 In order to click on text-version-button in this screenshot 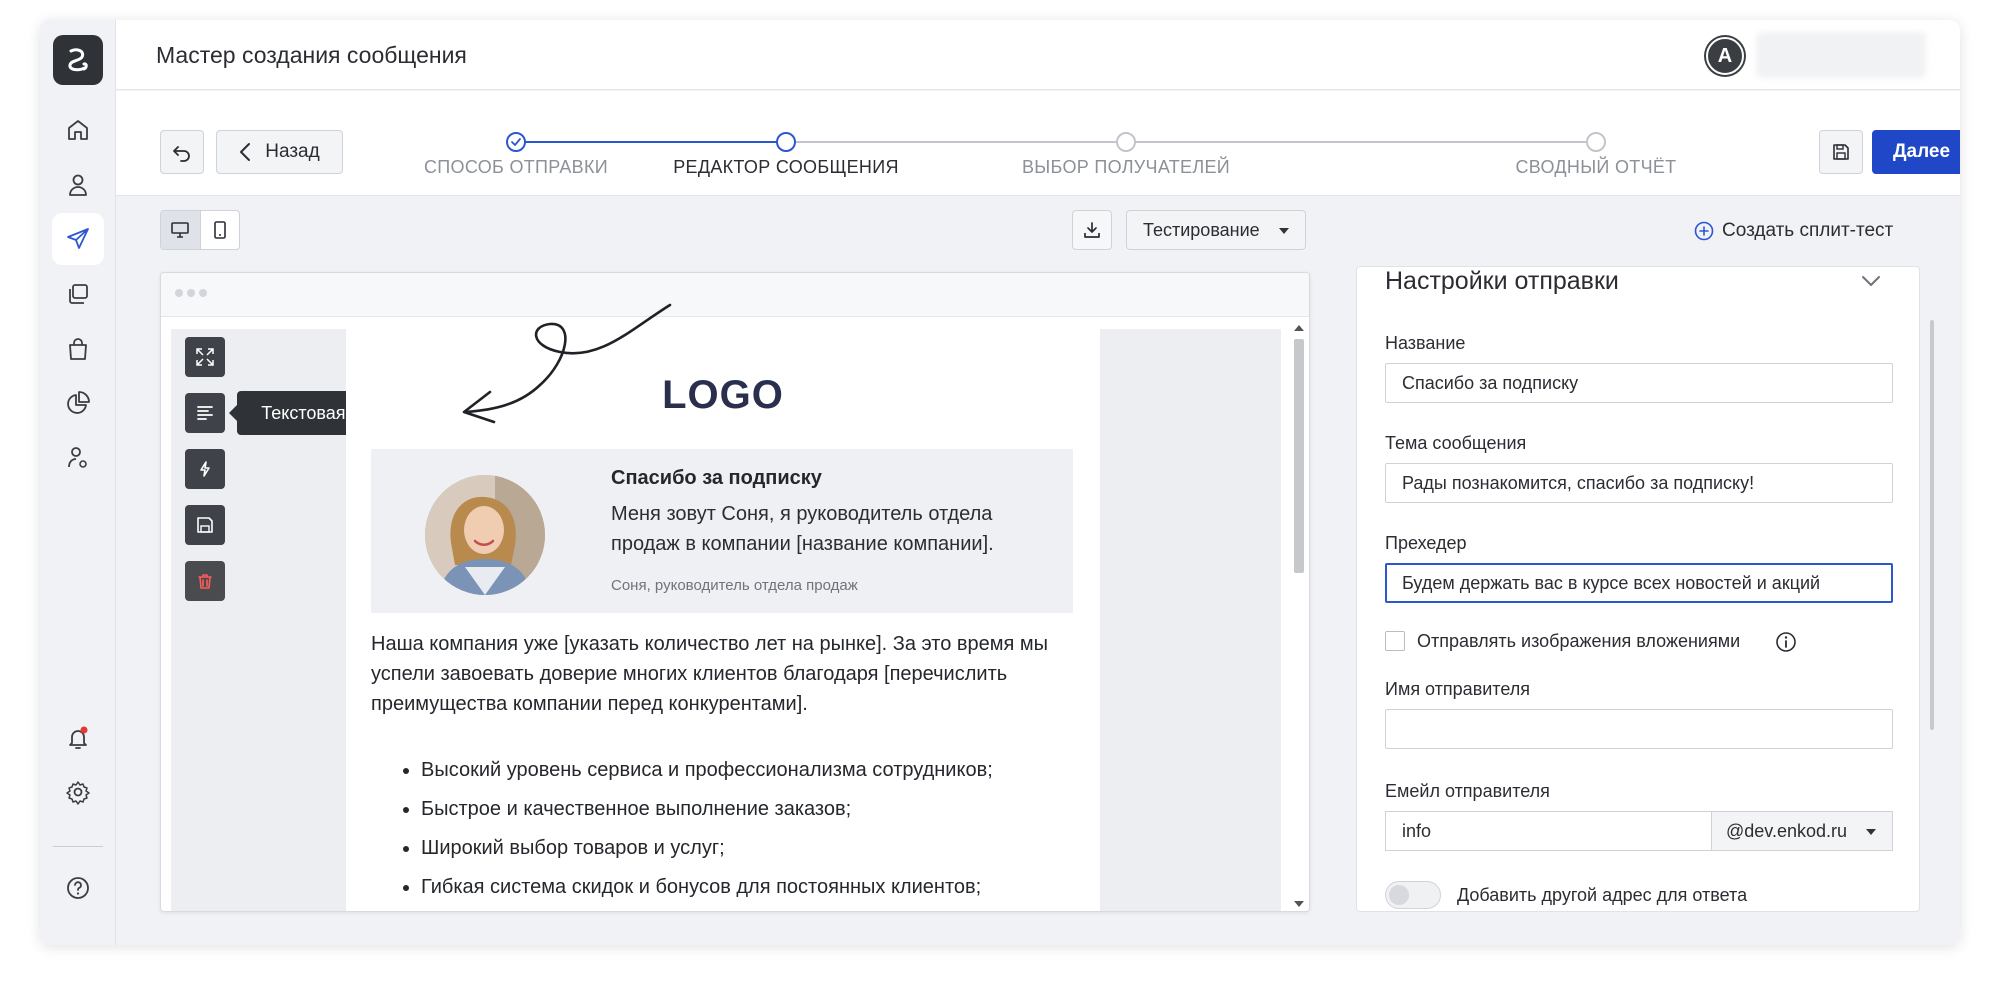, I will do `click(205, 413)`.